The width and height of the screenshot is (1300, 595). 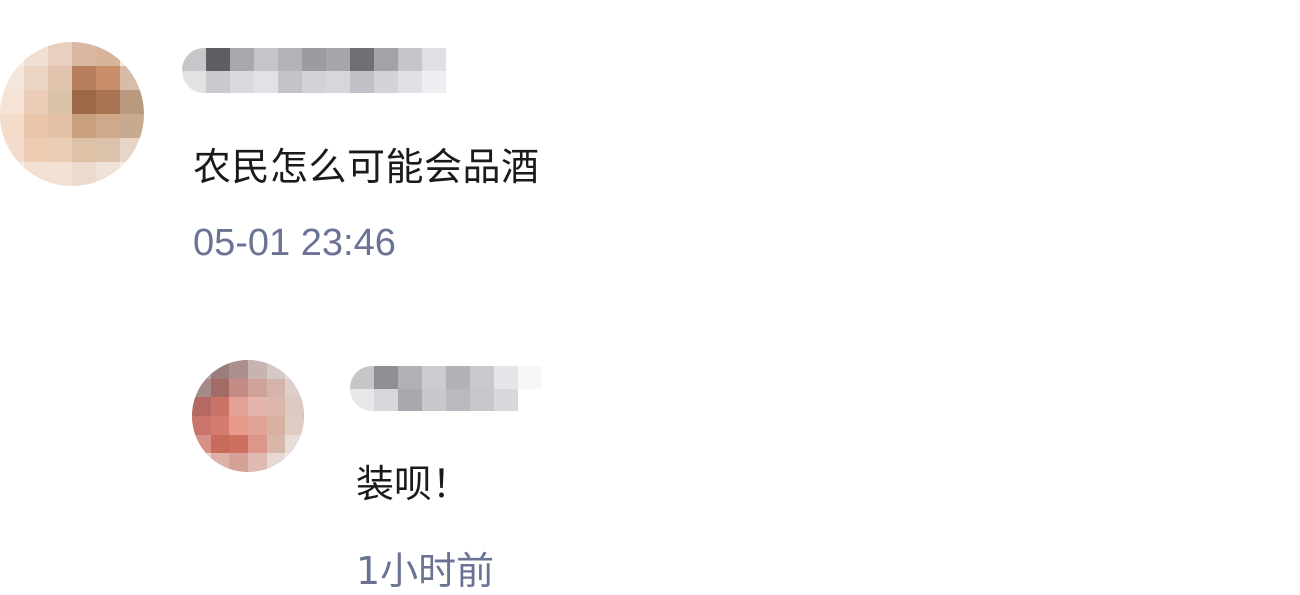 I want to click on comment-timestamp: 05-01 23:46, so click(x=294, y=243).